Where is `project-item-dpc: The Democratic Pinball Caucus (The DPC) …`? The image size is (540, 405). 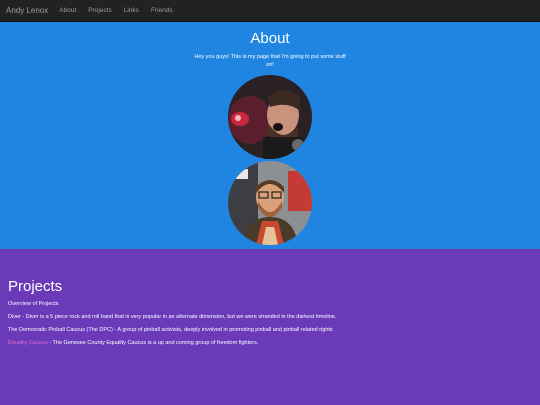 project-item-dpc: The Democratic Pinball Caucus (The DPC) … is located at coordinates (270, 330).